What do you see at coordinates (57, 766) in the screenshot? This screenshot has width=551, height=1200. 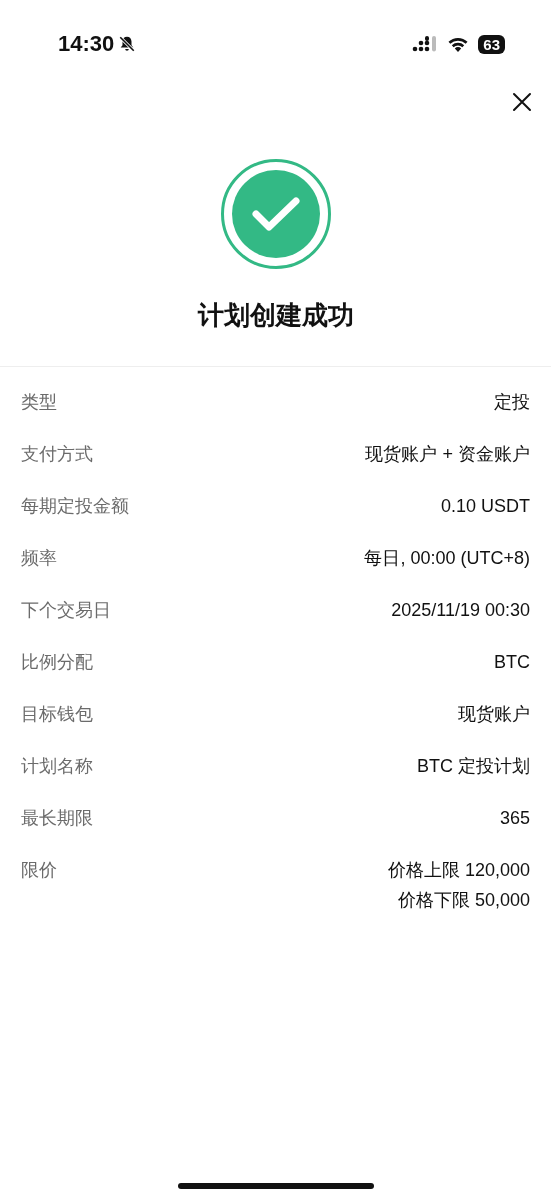 I see `detail-label: 计划名称` at bounding box center [57, 766].